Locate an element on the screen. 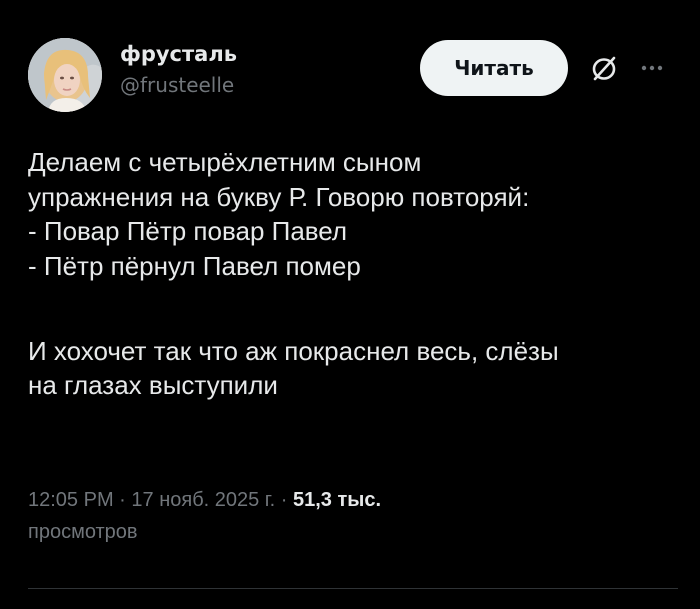  tweet-date: 17 нояб. 2025 г. is located at coordinates (203, 500).